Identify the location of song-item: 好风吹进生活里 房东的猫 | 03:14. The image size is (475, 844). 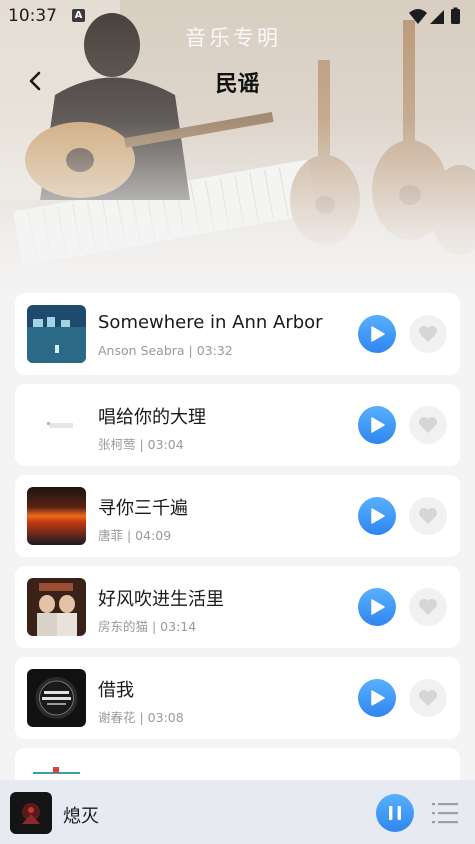
(237, 607).